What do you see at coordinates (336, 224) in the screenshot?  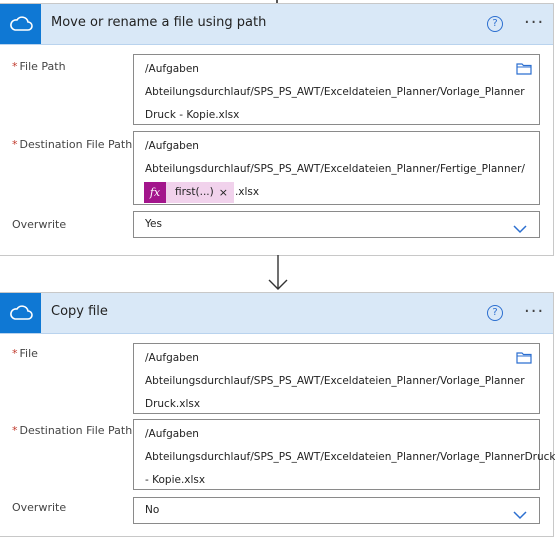 I see `overwrite-select: Yes` at bounding box center [336, 224].